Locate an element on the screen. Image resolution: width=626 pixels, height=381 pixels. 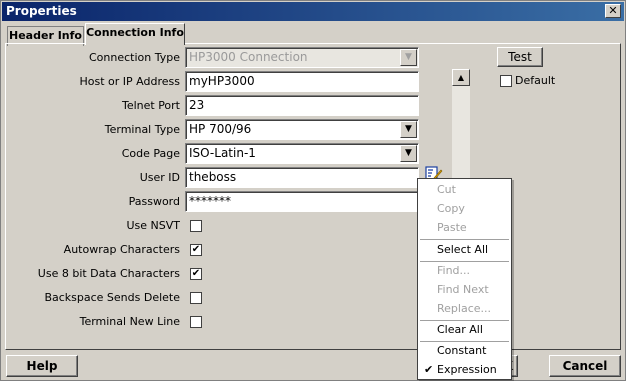
menu-item-expression-label: Expression is located at coordinates (467, 369).